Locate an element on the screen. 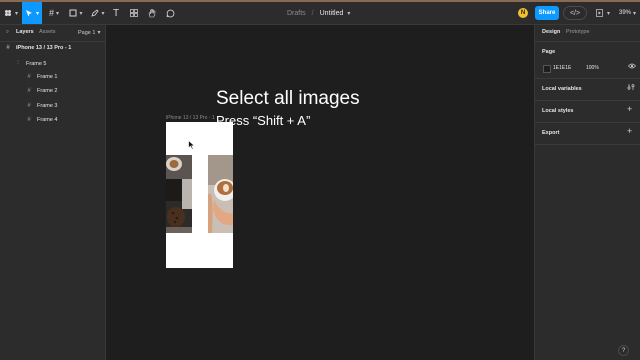 Image resolution: width=640 pixels, height=360 pixels. local-styles-title: Local styles is located at coordinates (558, 111).